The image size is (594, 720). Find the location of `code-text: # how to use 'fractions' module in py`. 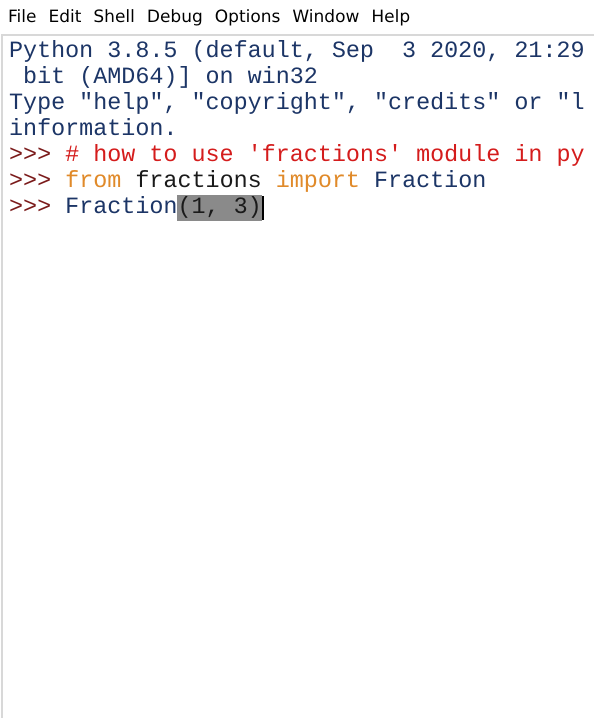

code-text: # how to use 'fractions' module in py is located at coordinates (325, 156).